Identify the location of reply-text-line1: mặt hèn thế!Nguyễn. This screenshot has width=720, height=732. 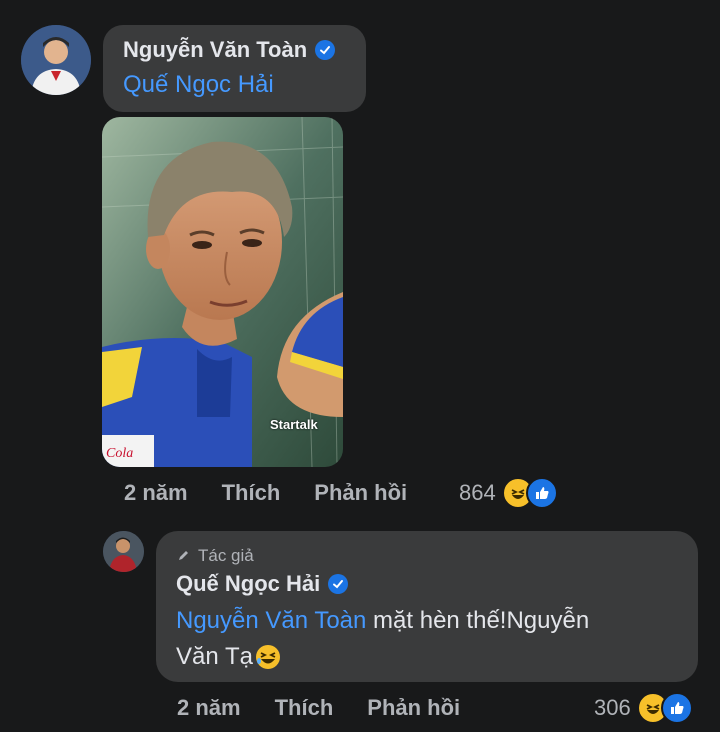
(478, 620).